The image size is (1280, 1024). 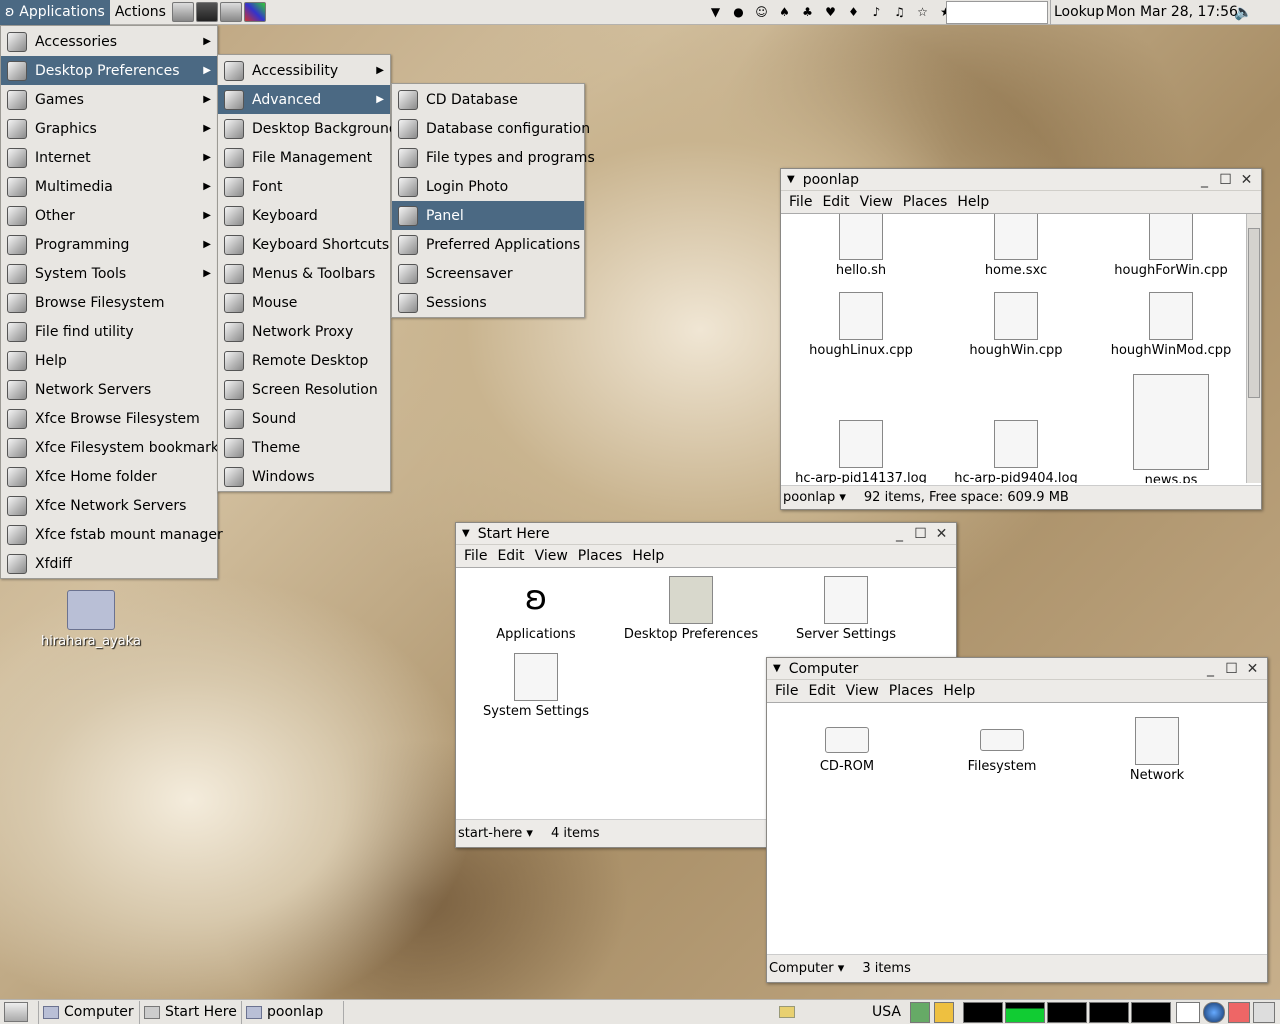 What do you see at coordinates (784, 12) in the screenshot?
I see `tray-spade-icon: ♠` at bounding box center [784, 12].